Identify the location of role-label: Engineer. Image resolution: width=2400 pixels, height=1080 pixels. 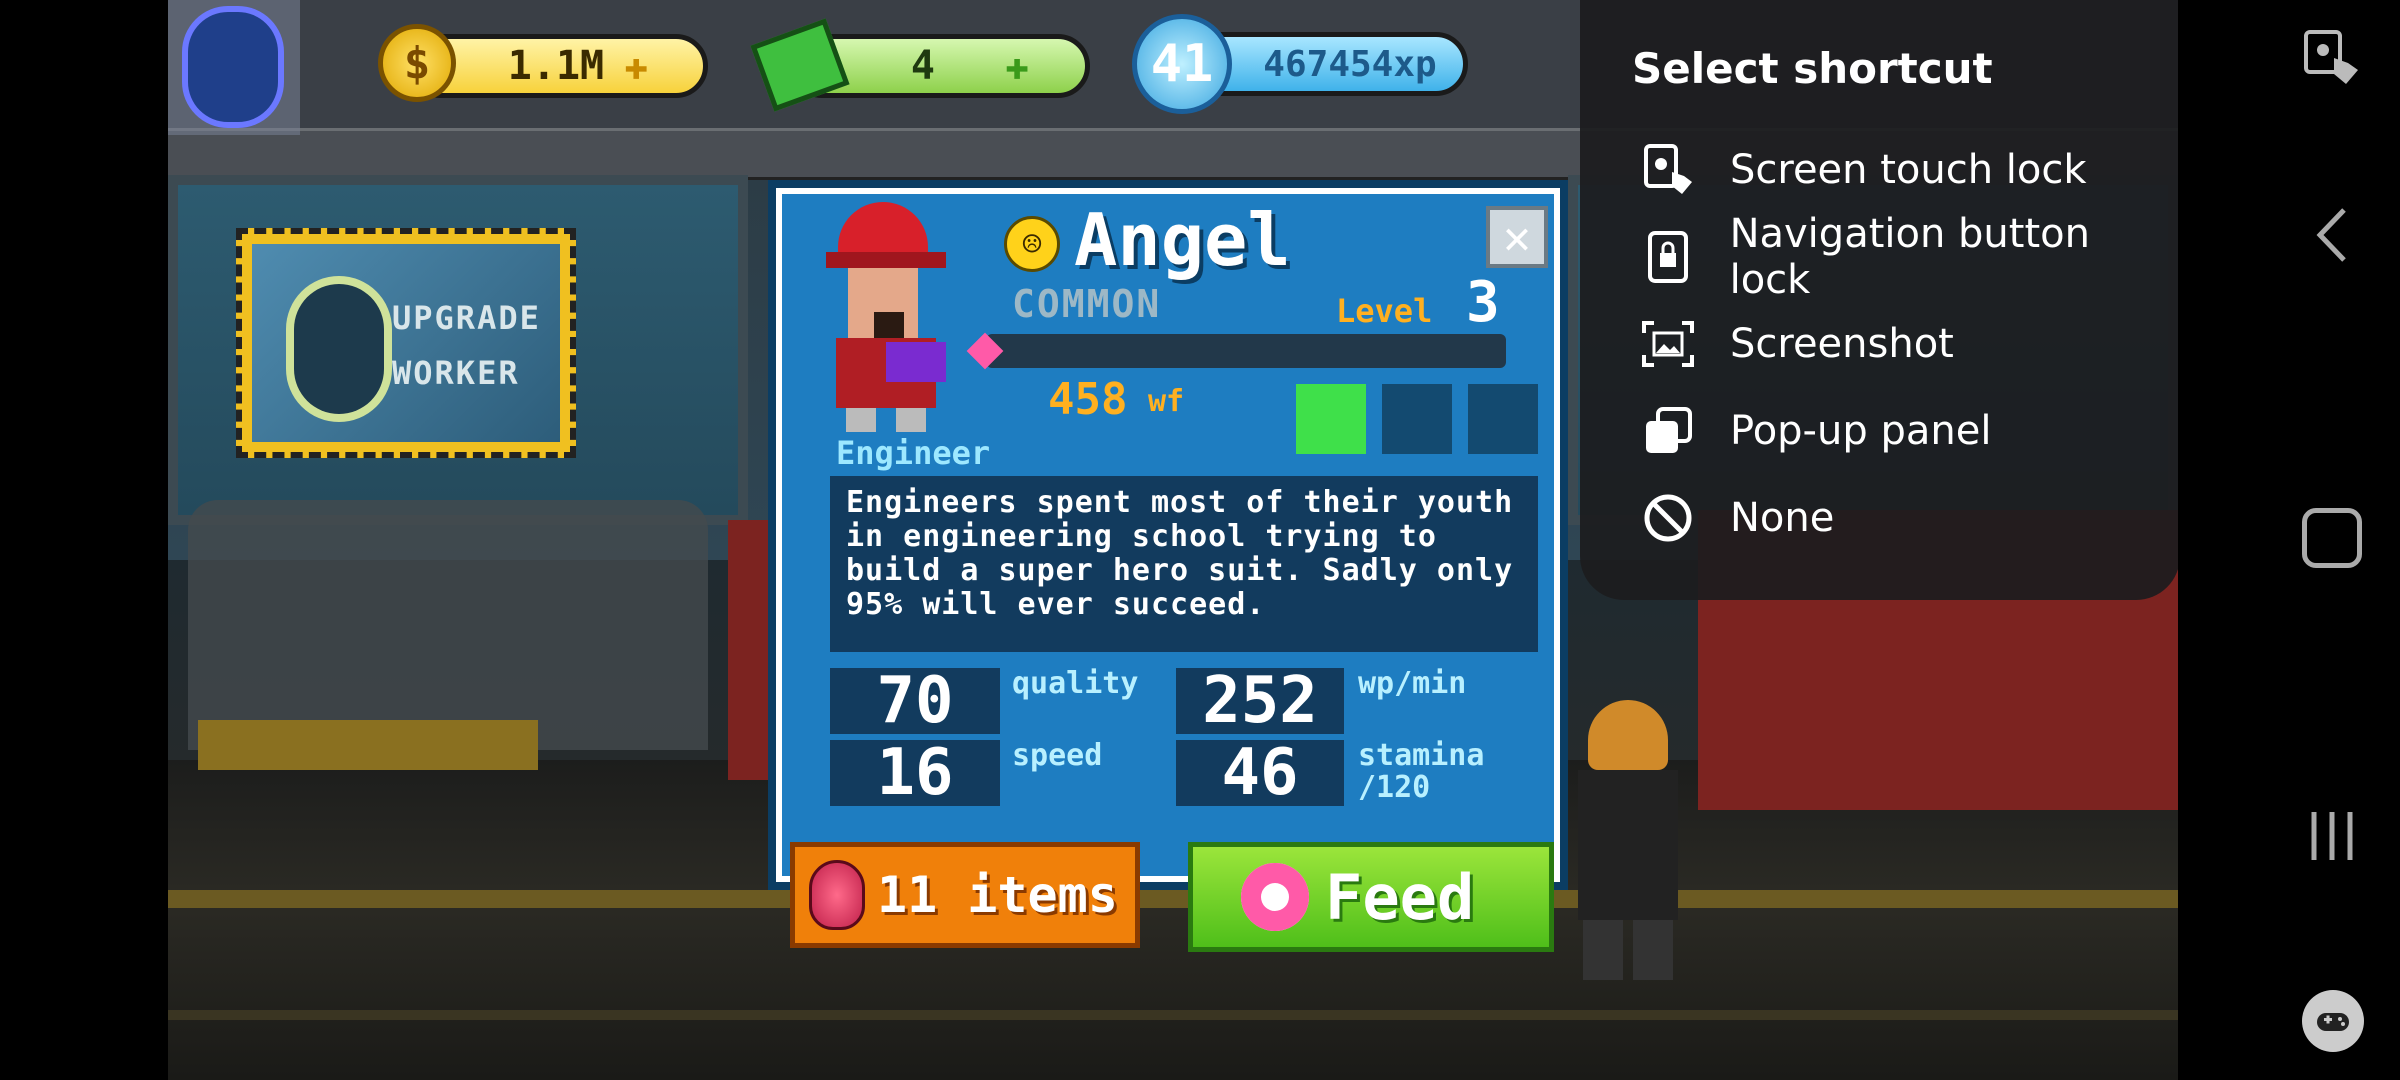
(913, 453).